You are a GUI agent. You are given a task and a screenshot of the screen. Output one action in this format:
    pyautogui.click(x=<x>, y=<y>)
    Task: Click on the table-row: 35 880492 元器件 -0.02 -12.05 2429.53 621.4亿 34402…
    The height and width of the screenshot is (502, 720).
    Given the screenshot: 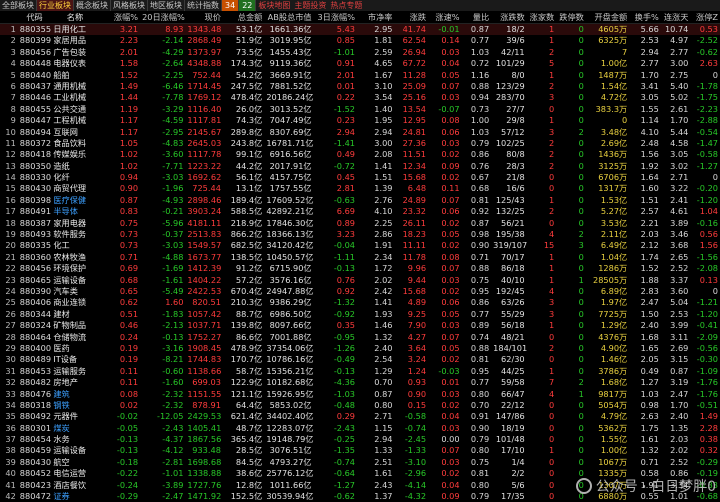 What is the action you would take?
    pyautogui.click(x=360, y=416)
    